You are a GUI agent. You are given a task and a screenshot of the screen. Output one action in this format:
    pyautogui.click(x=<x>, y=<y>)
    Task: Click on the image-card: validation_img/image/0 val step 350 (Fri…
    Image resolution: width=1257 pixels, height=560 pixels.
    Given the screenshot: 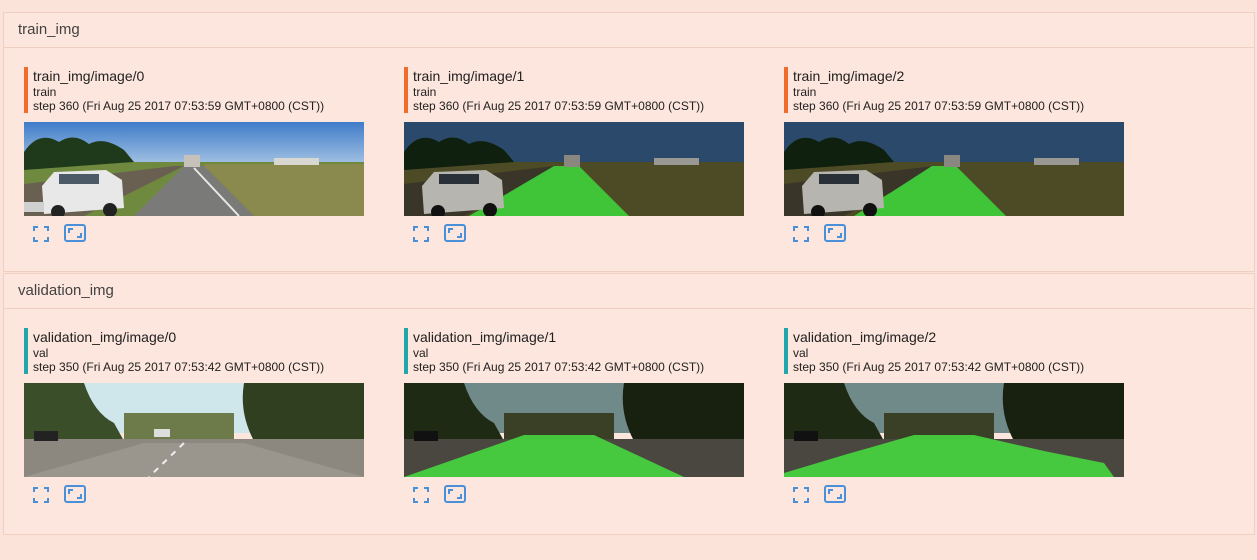 What is the action you would take?
    pyautogui.click(x=204, y=415)
    